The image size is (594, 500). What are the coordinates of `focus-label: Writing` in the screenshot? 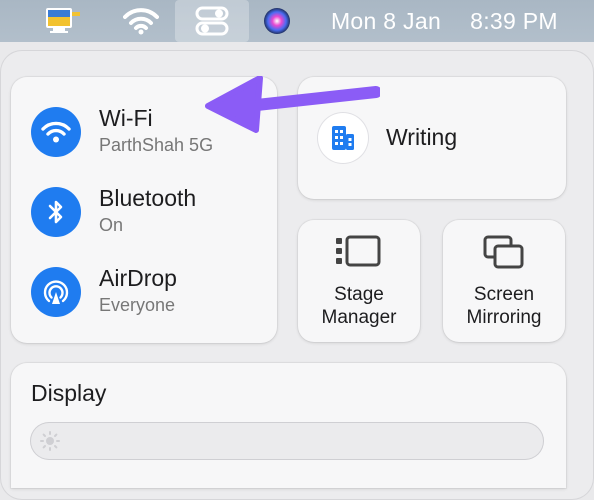 It's located at (422, 137).